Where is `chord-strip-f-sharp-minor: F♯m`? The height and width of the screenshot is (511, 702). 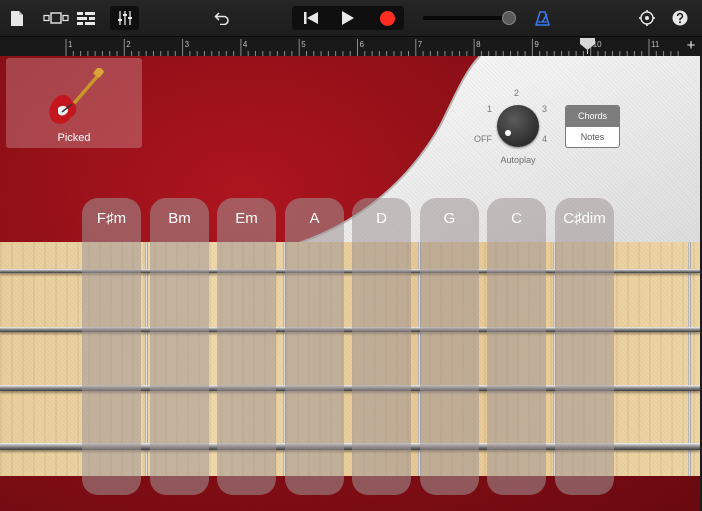
chord-strip-f-sharp-minor: F♯m is located at coordinates (111, 346).